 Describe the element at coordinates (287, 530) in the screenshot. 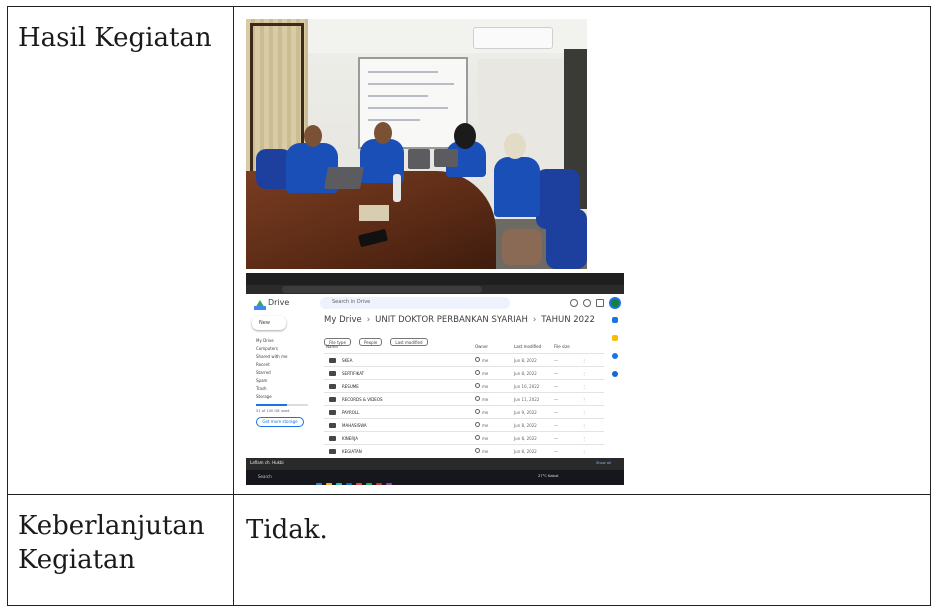

I see `row-value-text: Tidak.` at that location.